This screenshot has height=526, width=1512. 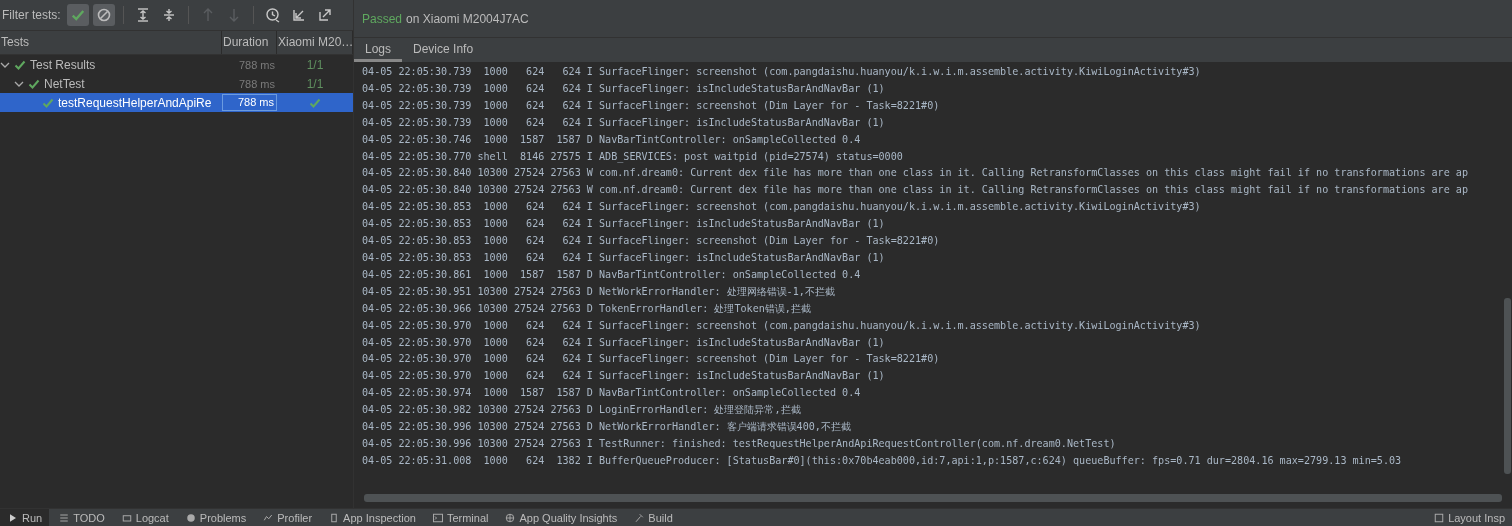 I want to click on test-row: NetTest 788 ms 1/1, so click(x=176, y=83).